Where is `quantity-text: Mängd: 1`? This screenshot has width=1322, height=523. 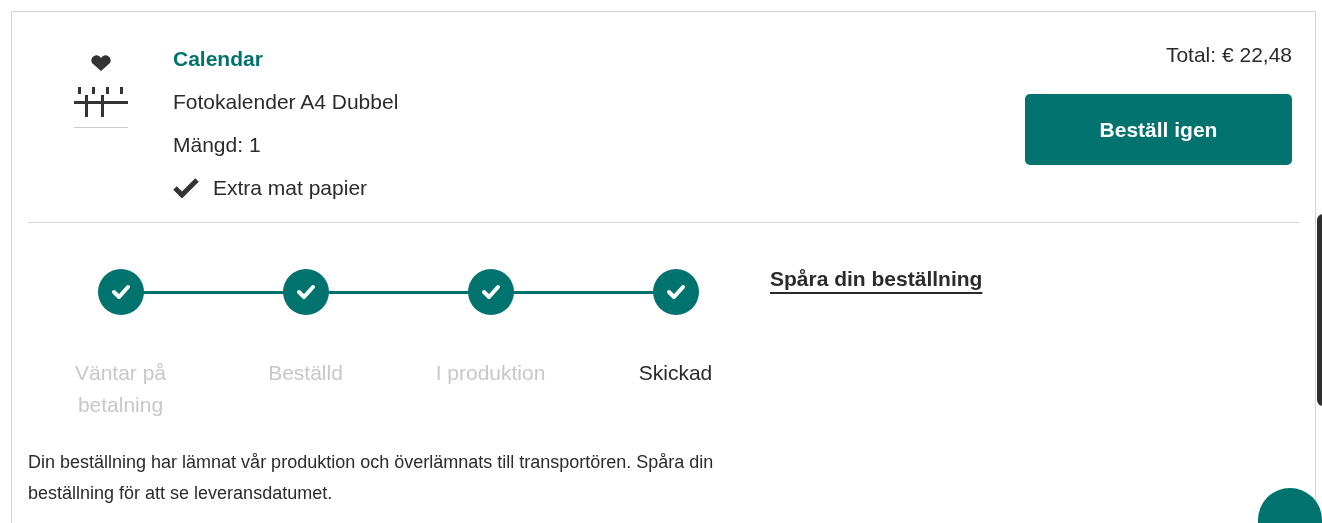 quantity-text: Mängd: 1 is located at coordinates (217, 145).